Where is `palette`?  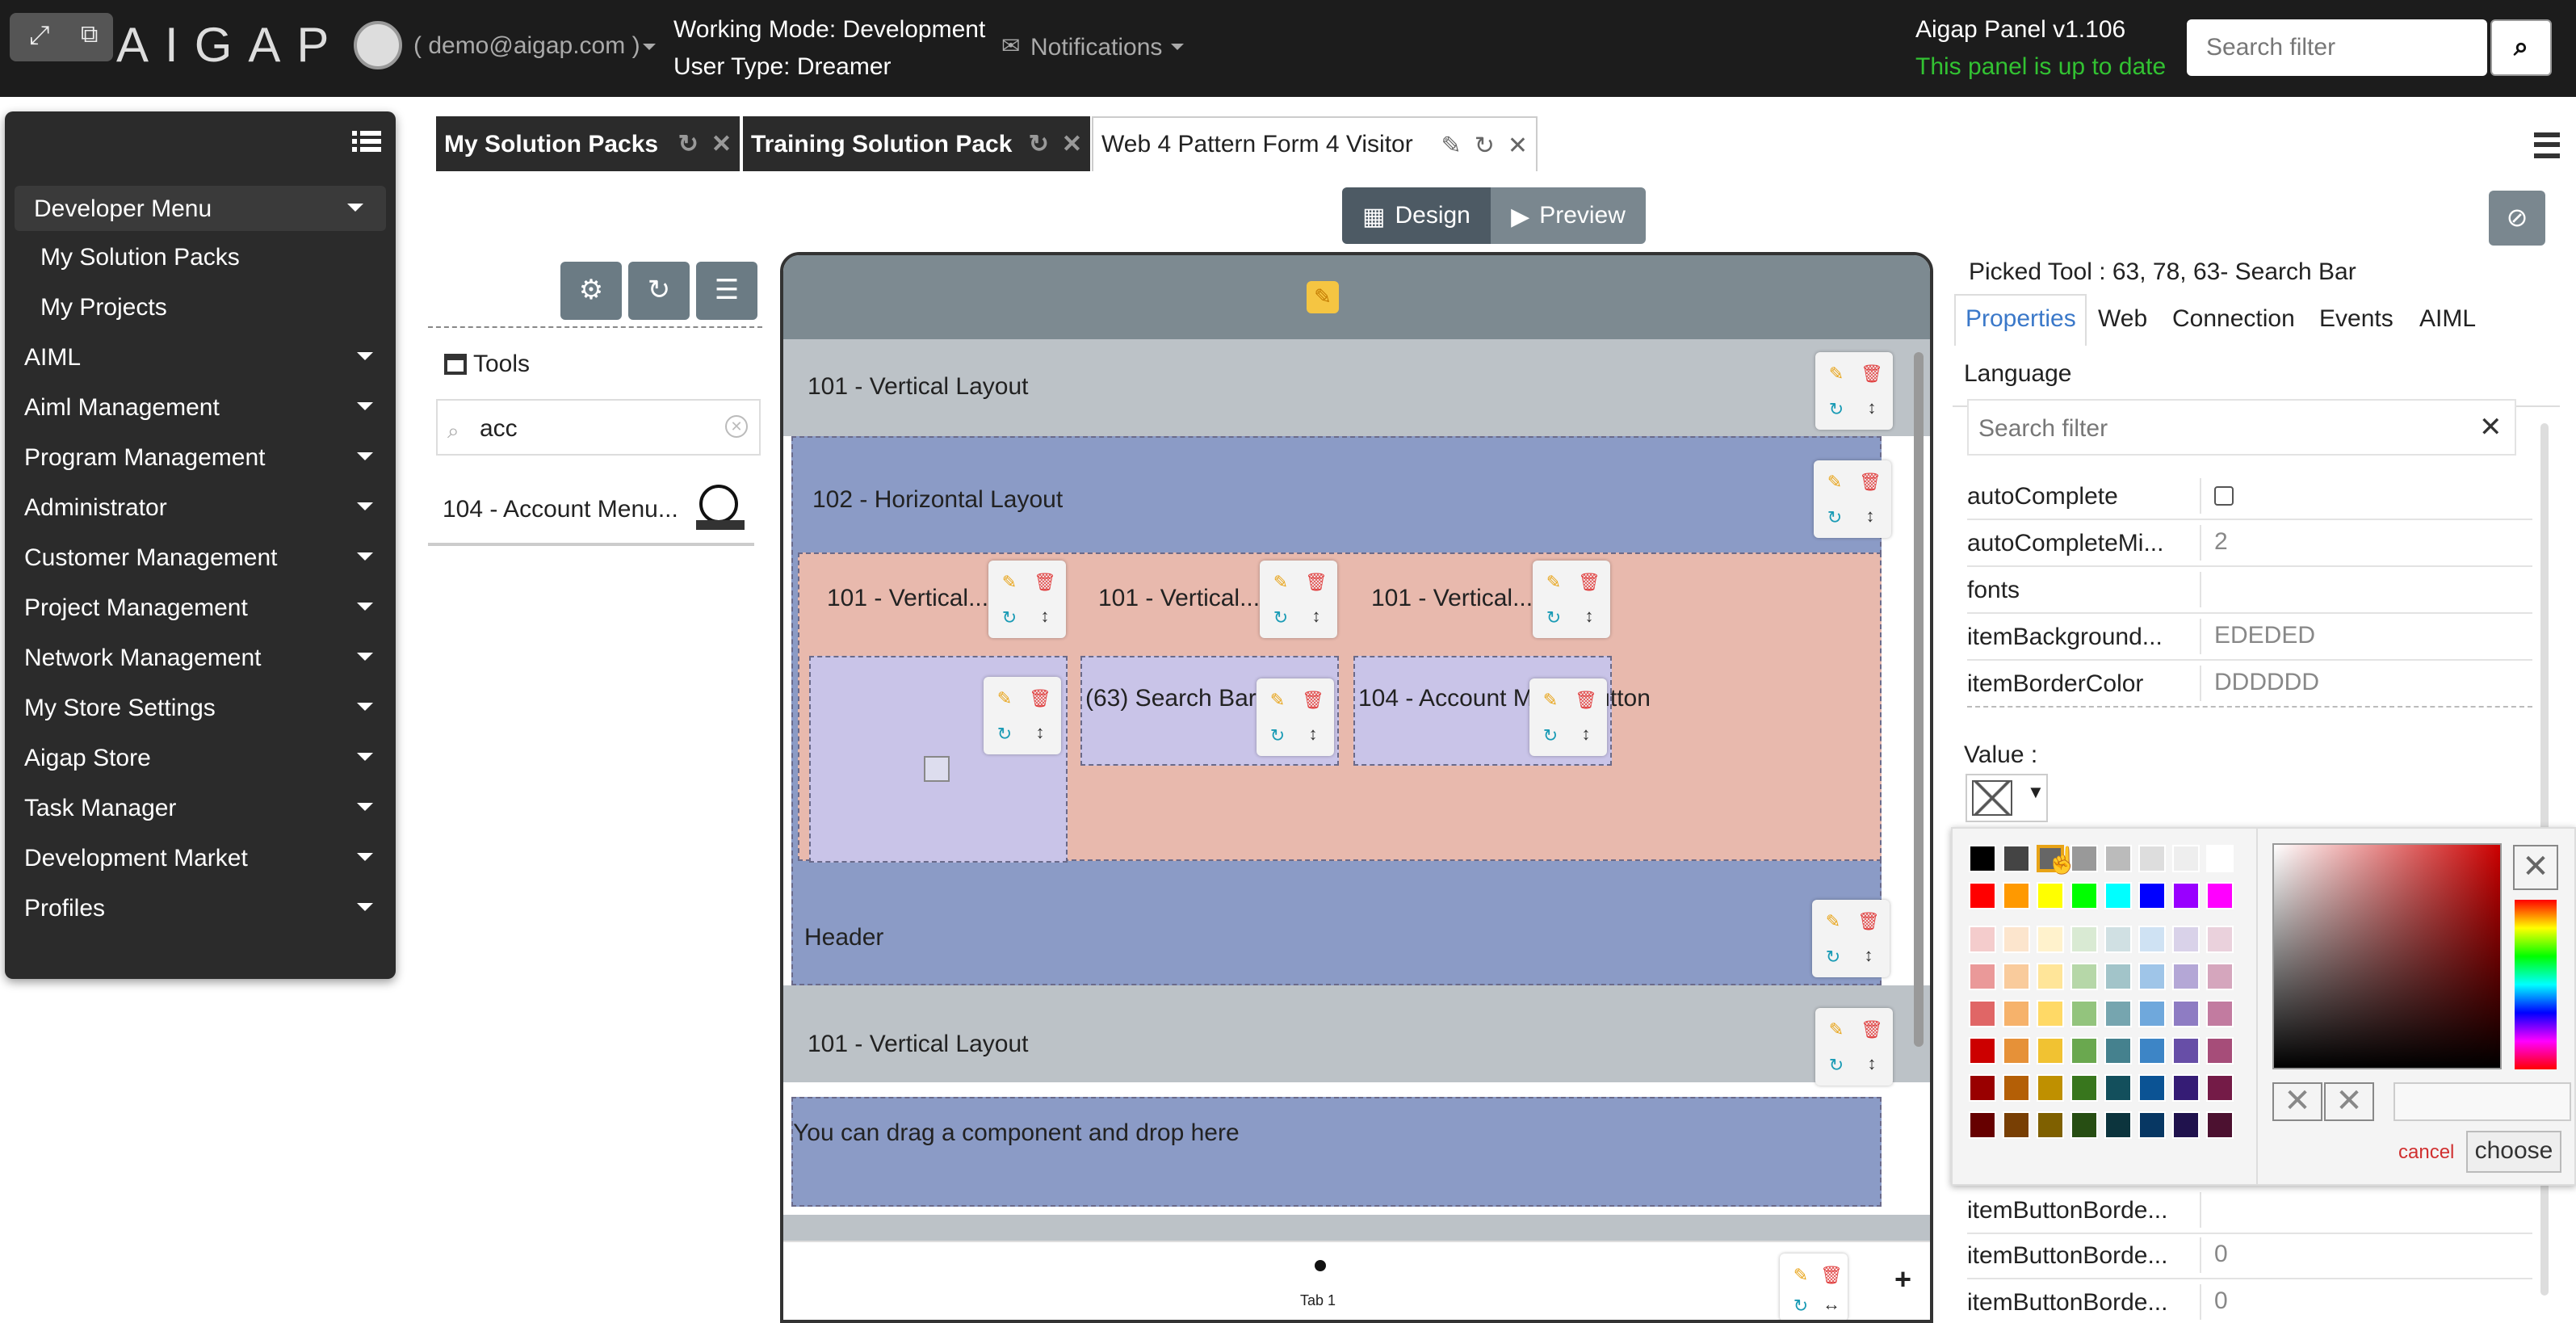
palette is located at coordinates (2106, 998).